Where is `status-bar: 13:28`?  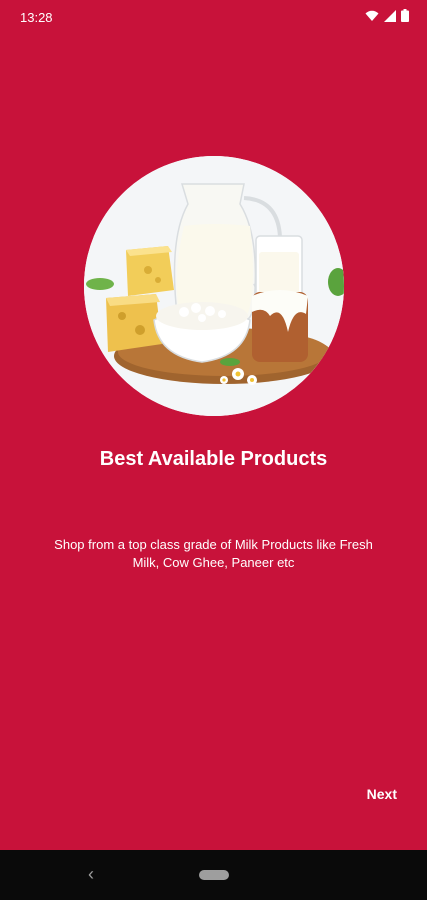
status-bar: 13:28 is located at coordinates (213, 18).